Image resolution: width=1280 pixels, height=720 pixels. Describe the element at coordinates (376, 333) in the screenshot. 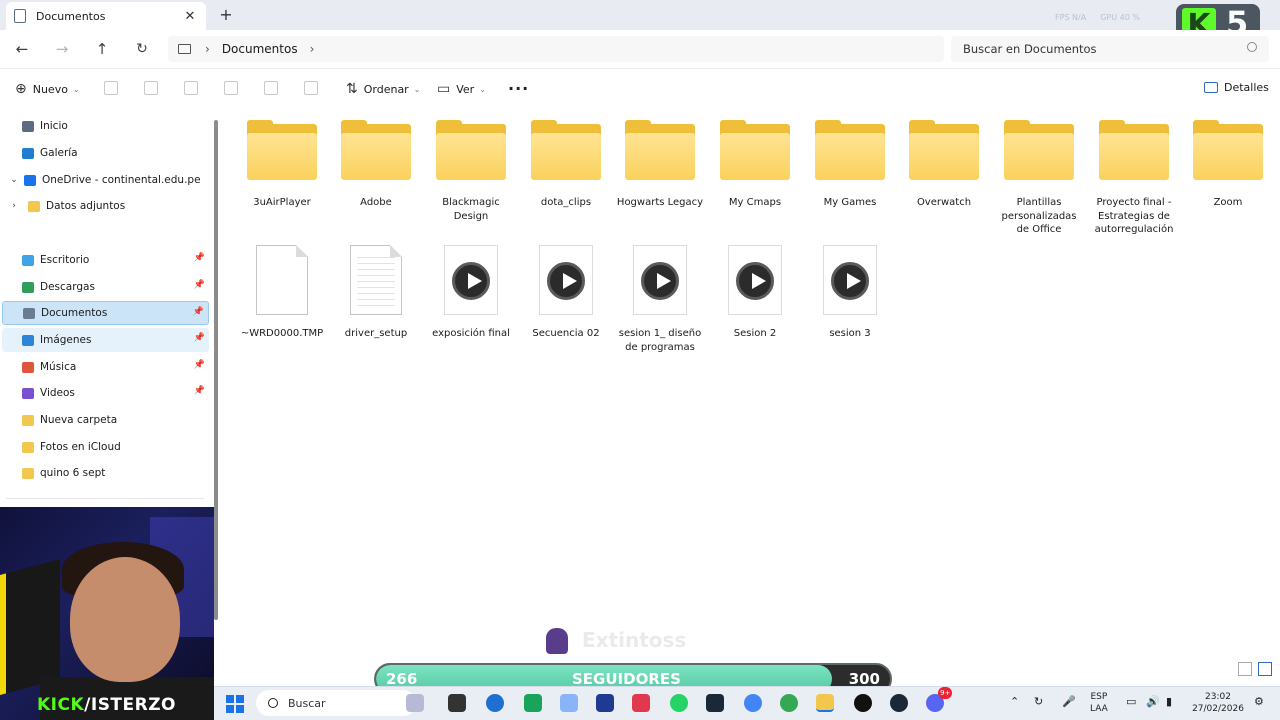

I see `file-name: driver_setup` at that location.